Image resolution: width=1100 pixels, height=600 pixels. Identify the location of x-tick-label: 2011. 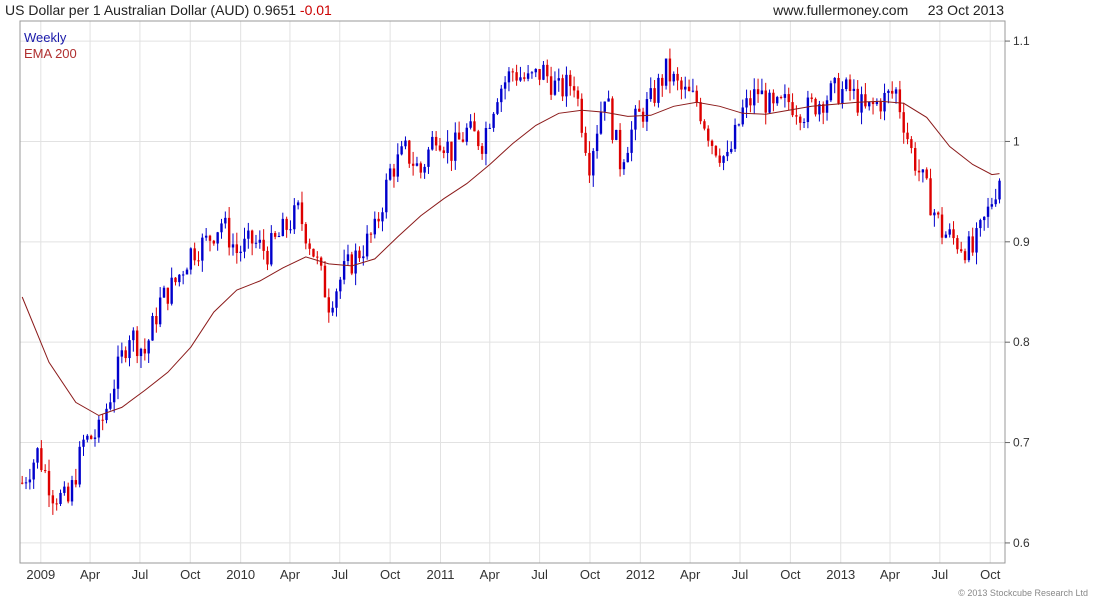
(441, 574).